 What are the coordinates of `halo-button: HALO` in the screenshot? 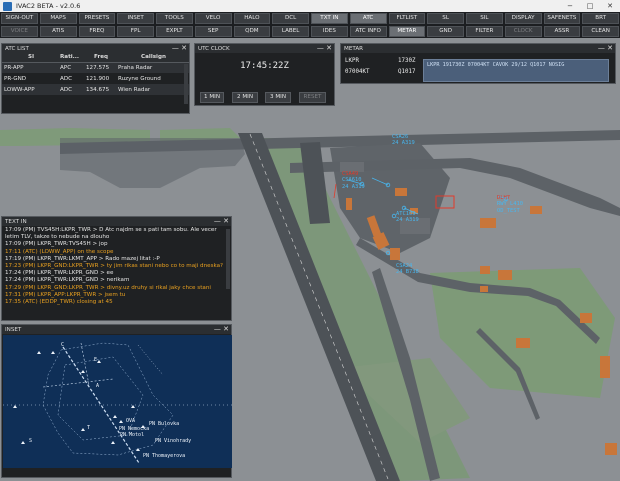 It's located at (252, 18).